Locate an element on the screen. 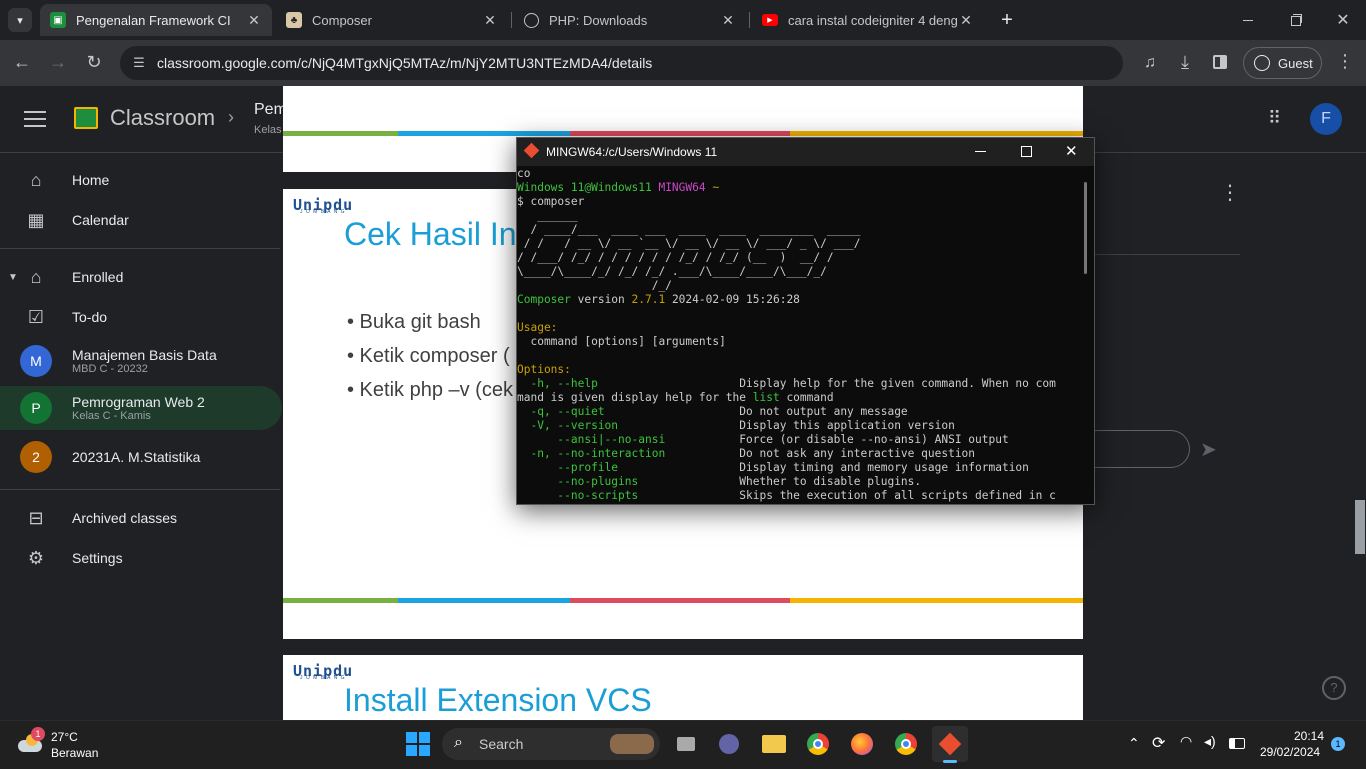 The height and width of the screenshot is (769, 1366). slide-bottom-stripe is located at coordinates (683, 600).